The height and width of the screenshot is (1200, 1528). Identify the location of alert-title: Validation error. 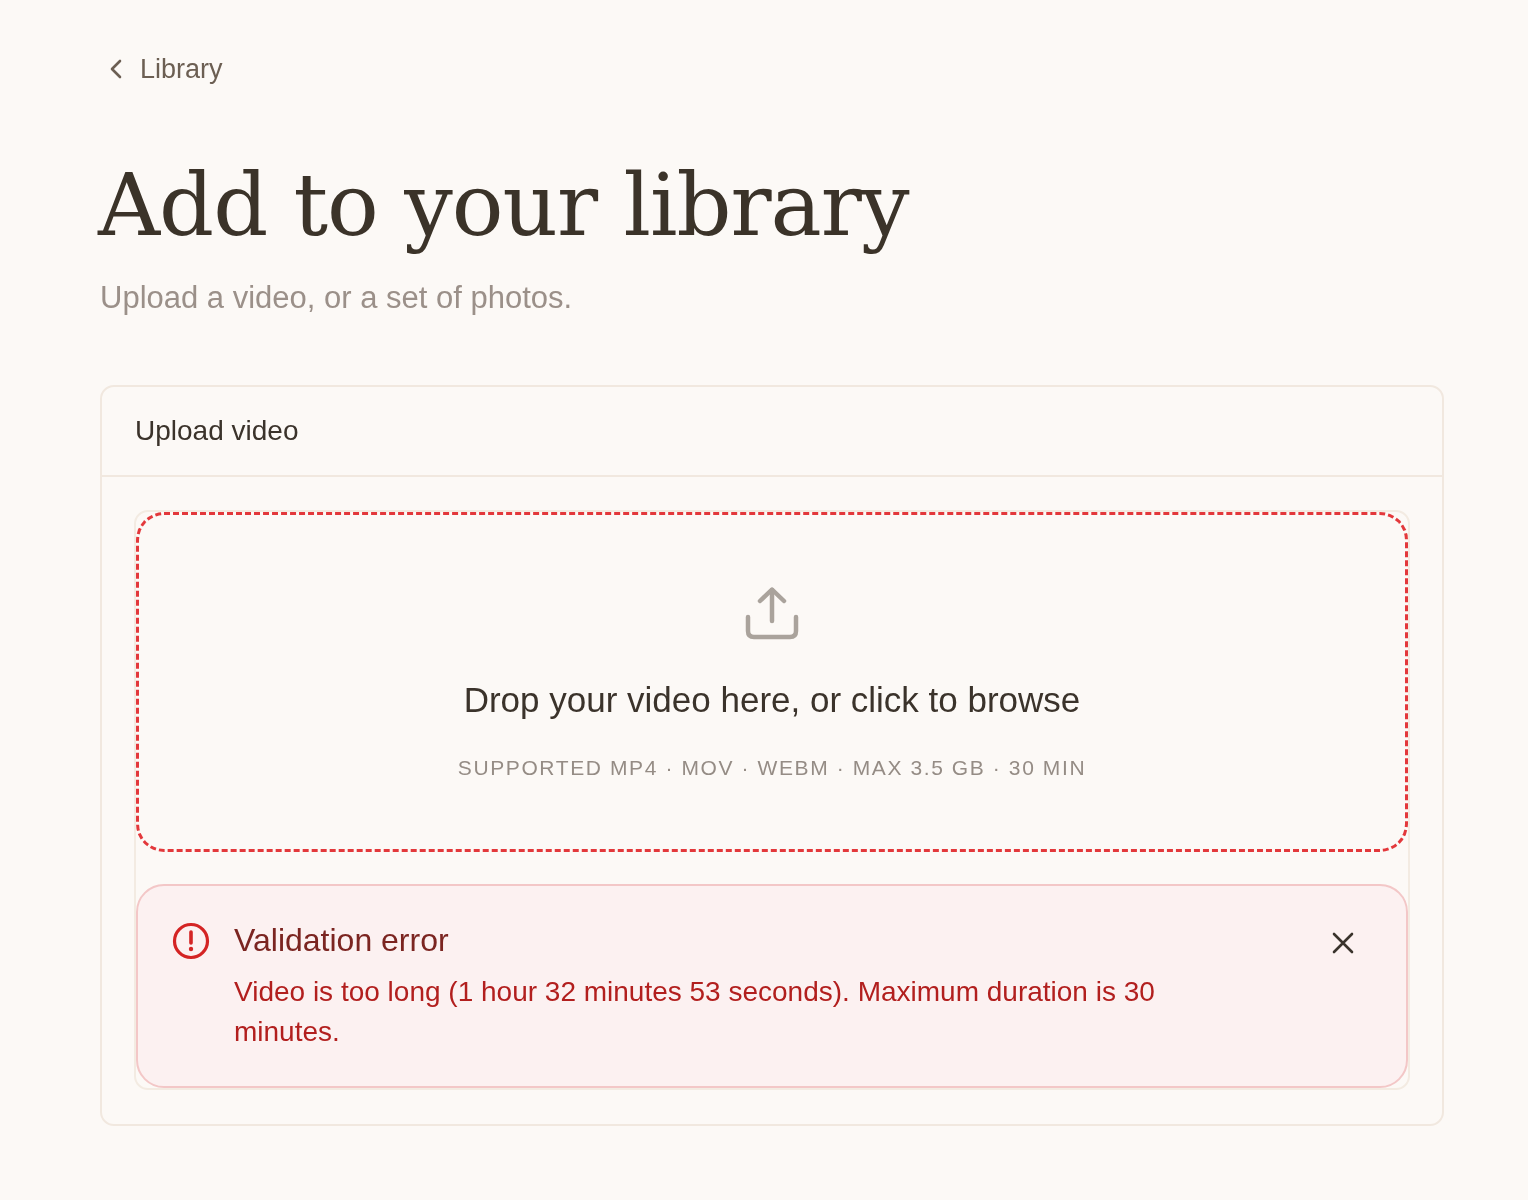
(342, 940).